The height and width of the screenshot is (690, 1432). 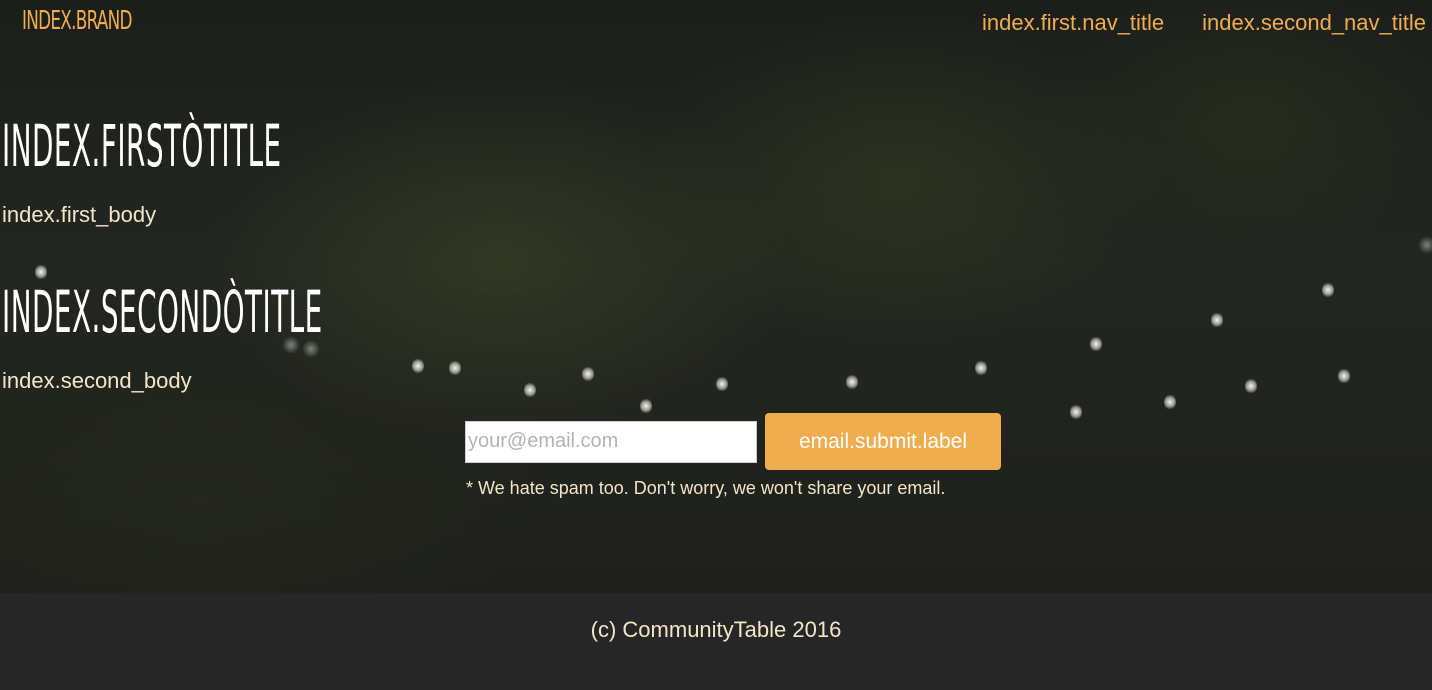 I want to click on footer: (c) CommunityTable 2016, so click(x=716, y=641).